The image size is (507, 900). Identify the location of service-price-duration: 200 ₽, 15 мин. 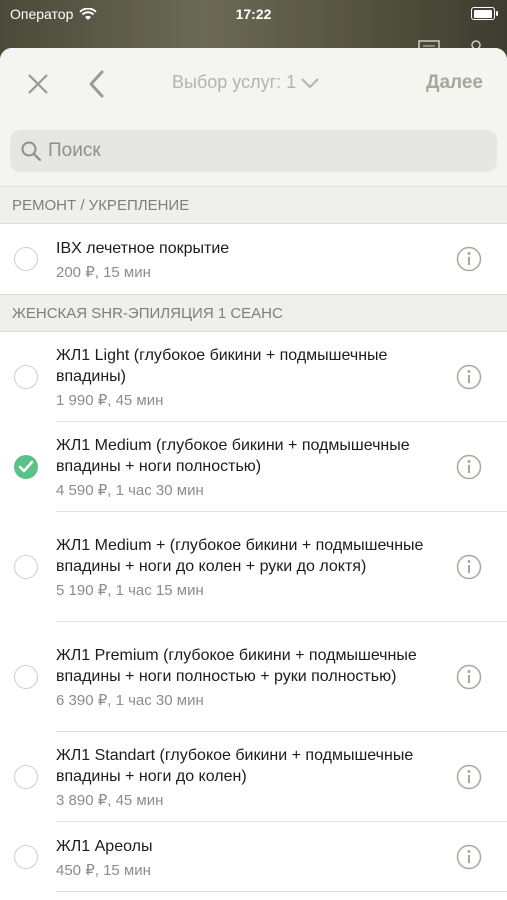
(103, 272).